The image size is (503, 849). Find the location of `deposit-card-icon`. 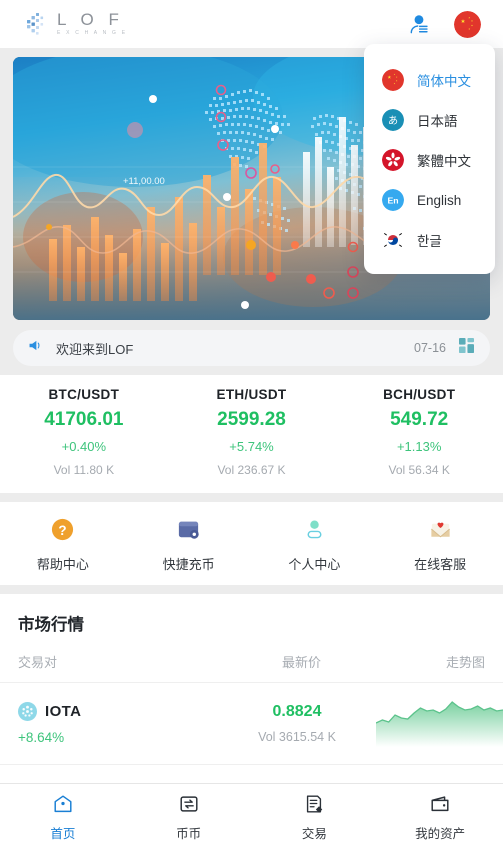

deposit-card-icon is located at coordinates (188, 529).